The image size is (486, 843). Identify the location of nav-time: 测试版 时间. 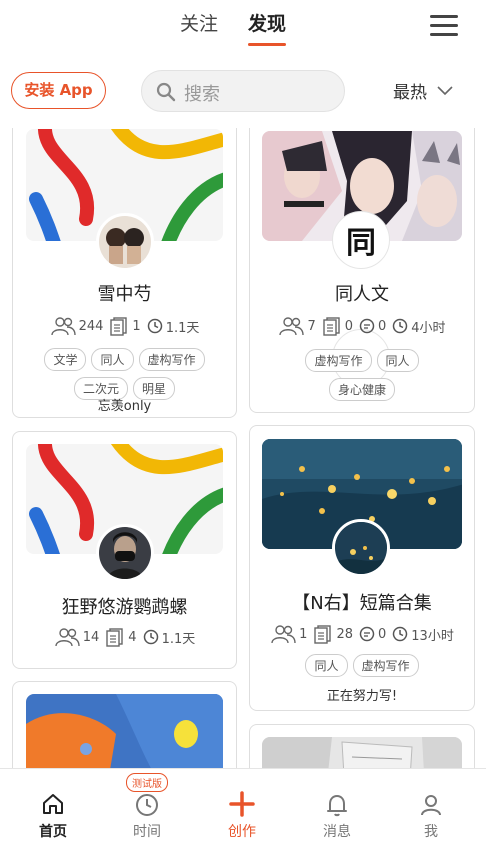
(147, 806).